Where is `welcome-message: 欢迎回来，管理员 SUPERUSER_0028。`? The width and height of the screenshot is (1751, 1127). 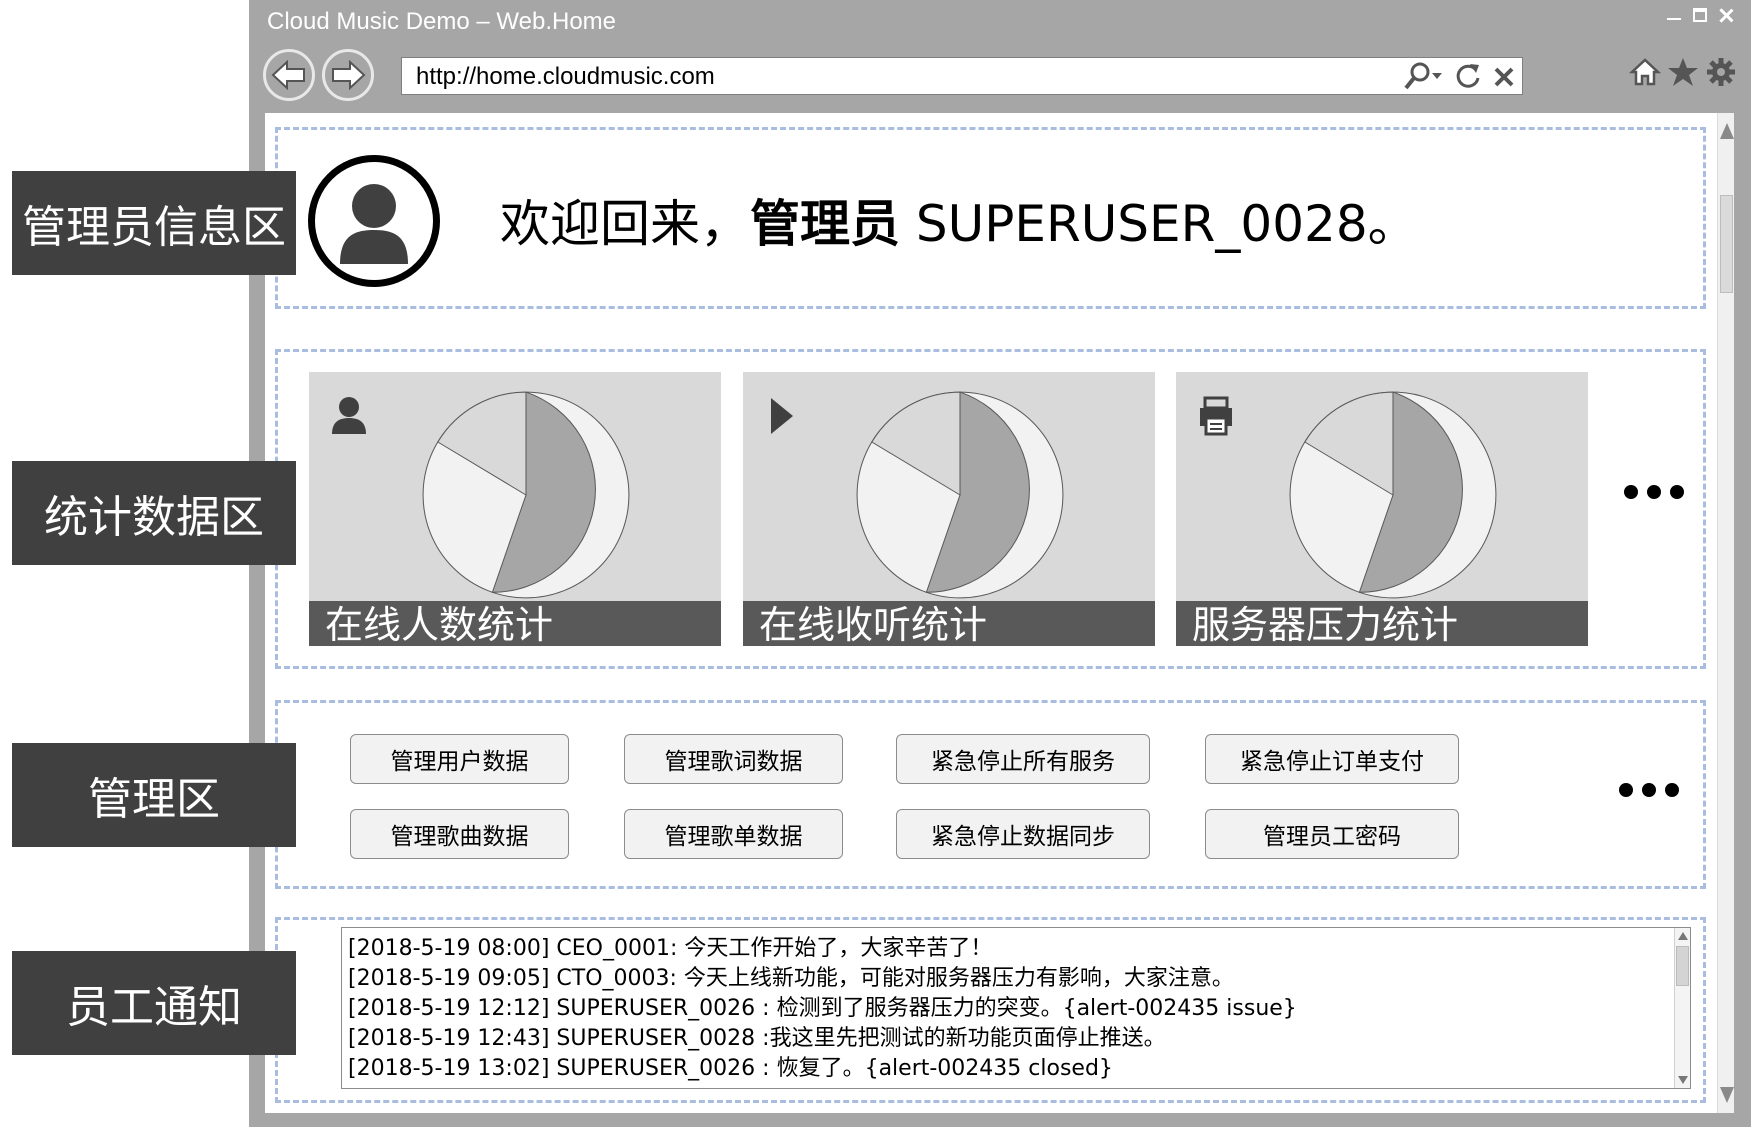
welcome-message: 欢迎回来，管理员 SUPERUSER_0028。 is located at coordinates (959, 220).